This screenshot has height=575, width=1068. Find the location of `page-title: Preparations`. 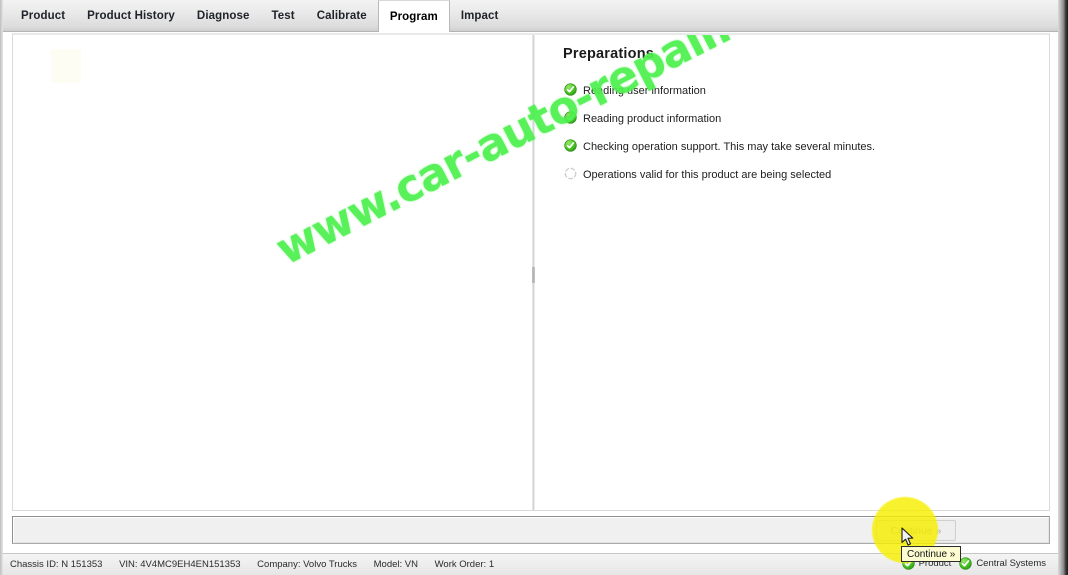

page-title: Preparations is located at coordinates (609, 54).